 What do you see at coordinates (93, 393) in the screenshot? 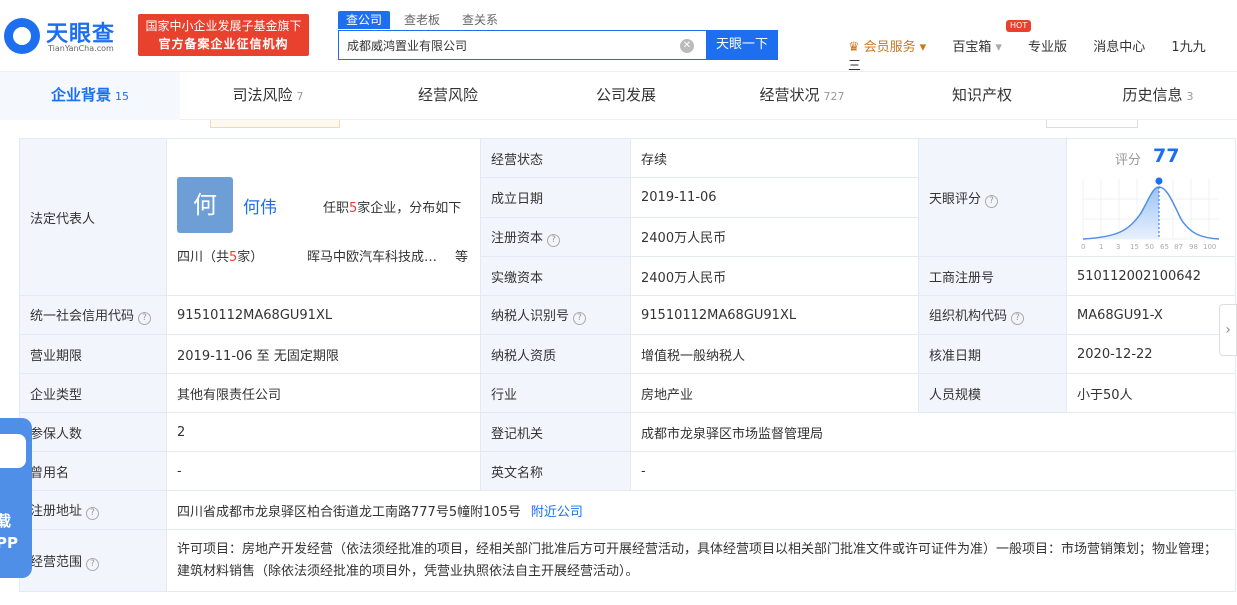
I see `company-type-label: 企业类型` at bounding box center [93, 393].